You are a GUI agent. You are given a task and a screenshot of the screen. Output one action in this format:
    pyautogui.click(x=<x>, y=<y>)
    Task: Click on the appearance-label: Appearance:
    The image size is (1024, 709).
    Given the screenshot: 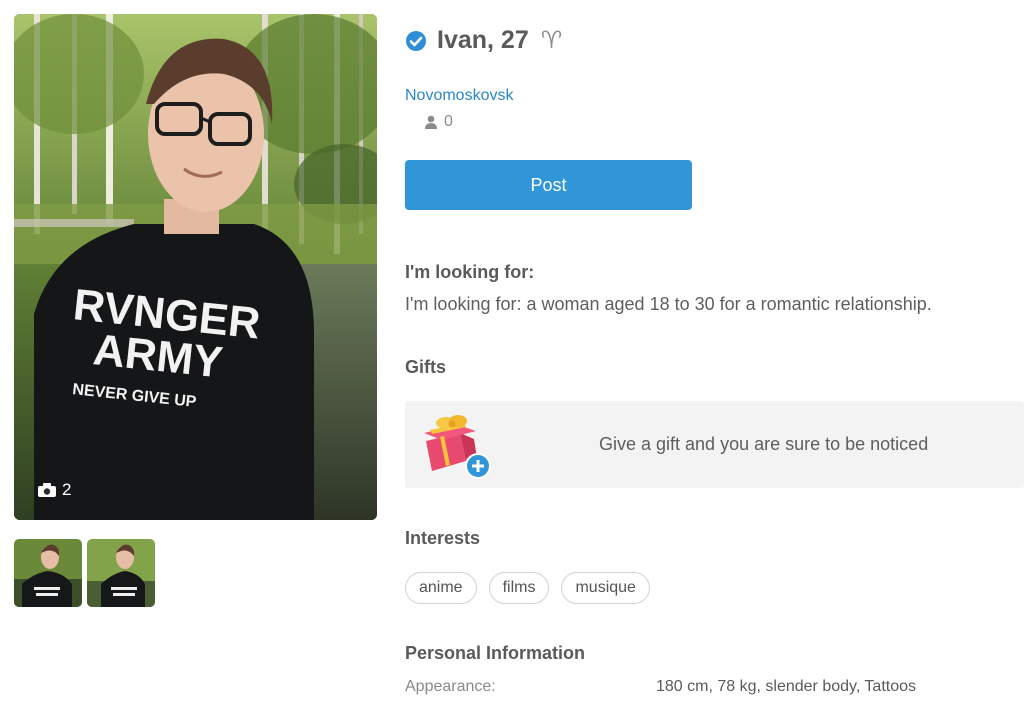 What is the action you would take?
    pyautogui.click(x=450, y=686)
    